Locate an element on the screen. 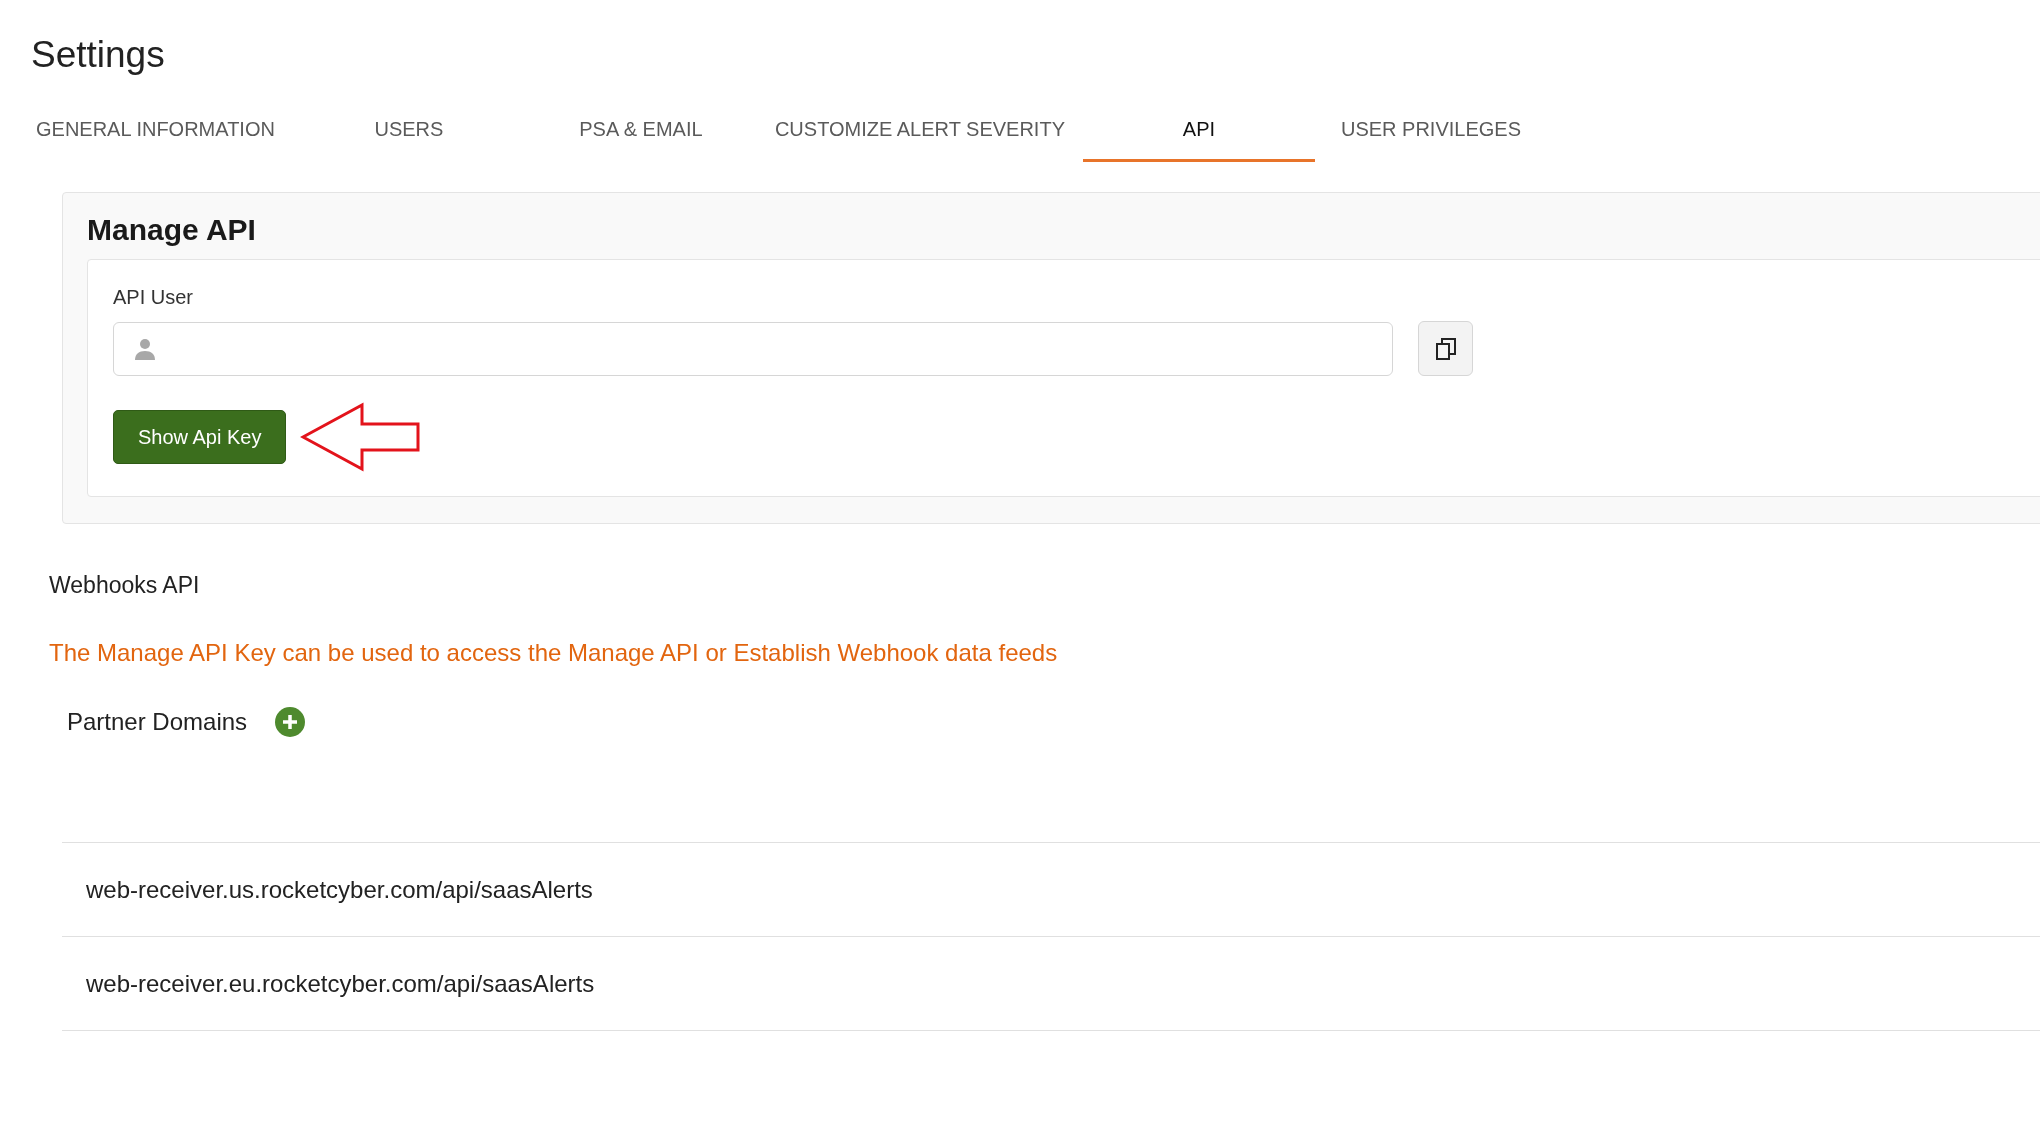 This screenshot has width=2040, height=1132. copy-icon is located at coordinates (1445, 348).